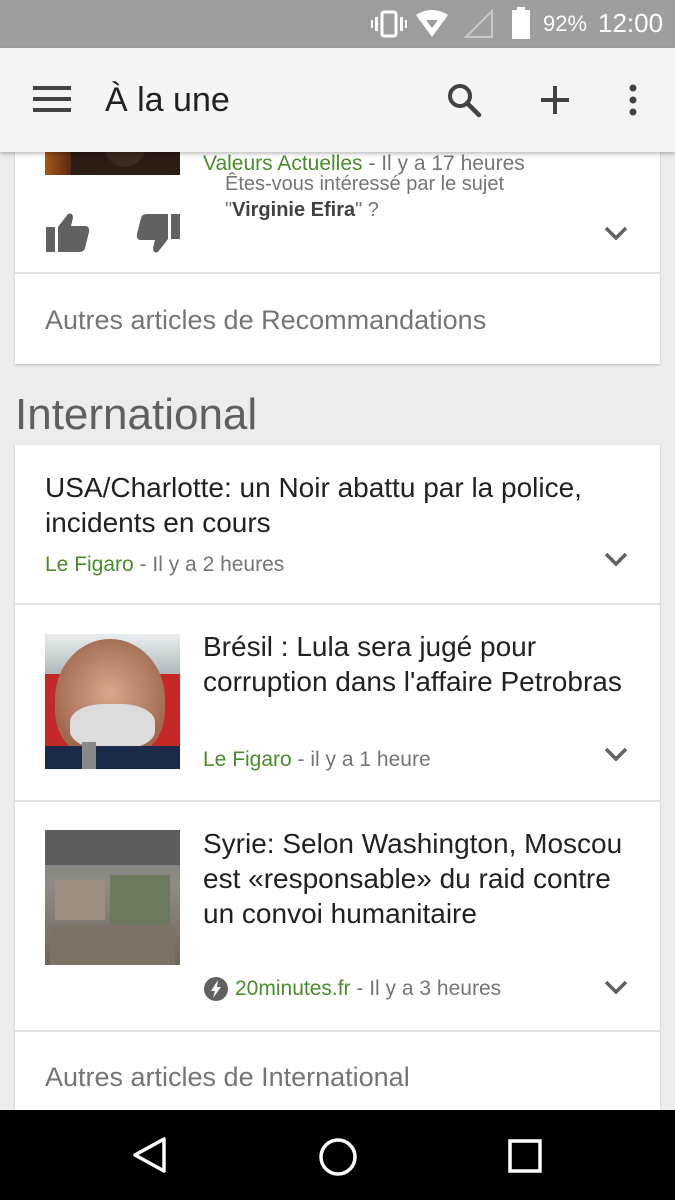 Image resolution: width=675 pixels, height=1200 pixels. Describe the element at coordinates (68, 232) in the screenshot. I see `thumbs-up-icon` at that location.